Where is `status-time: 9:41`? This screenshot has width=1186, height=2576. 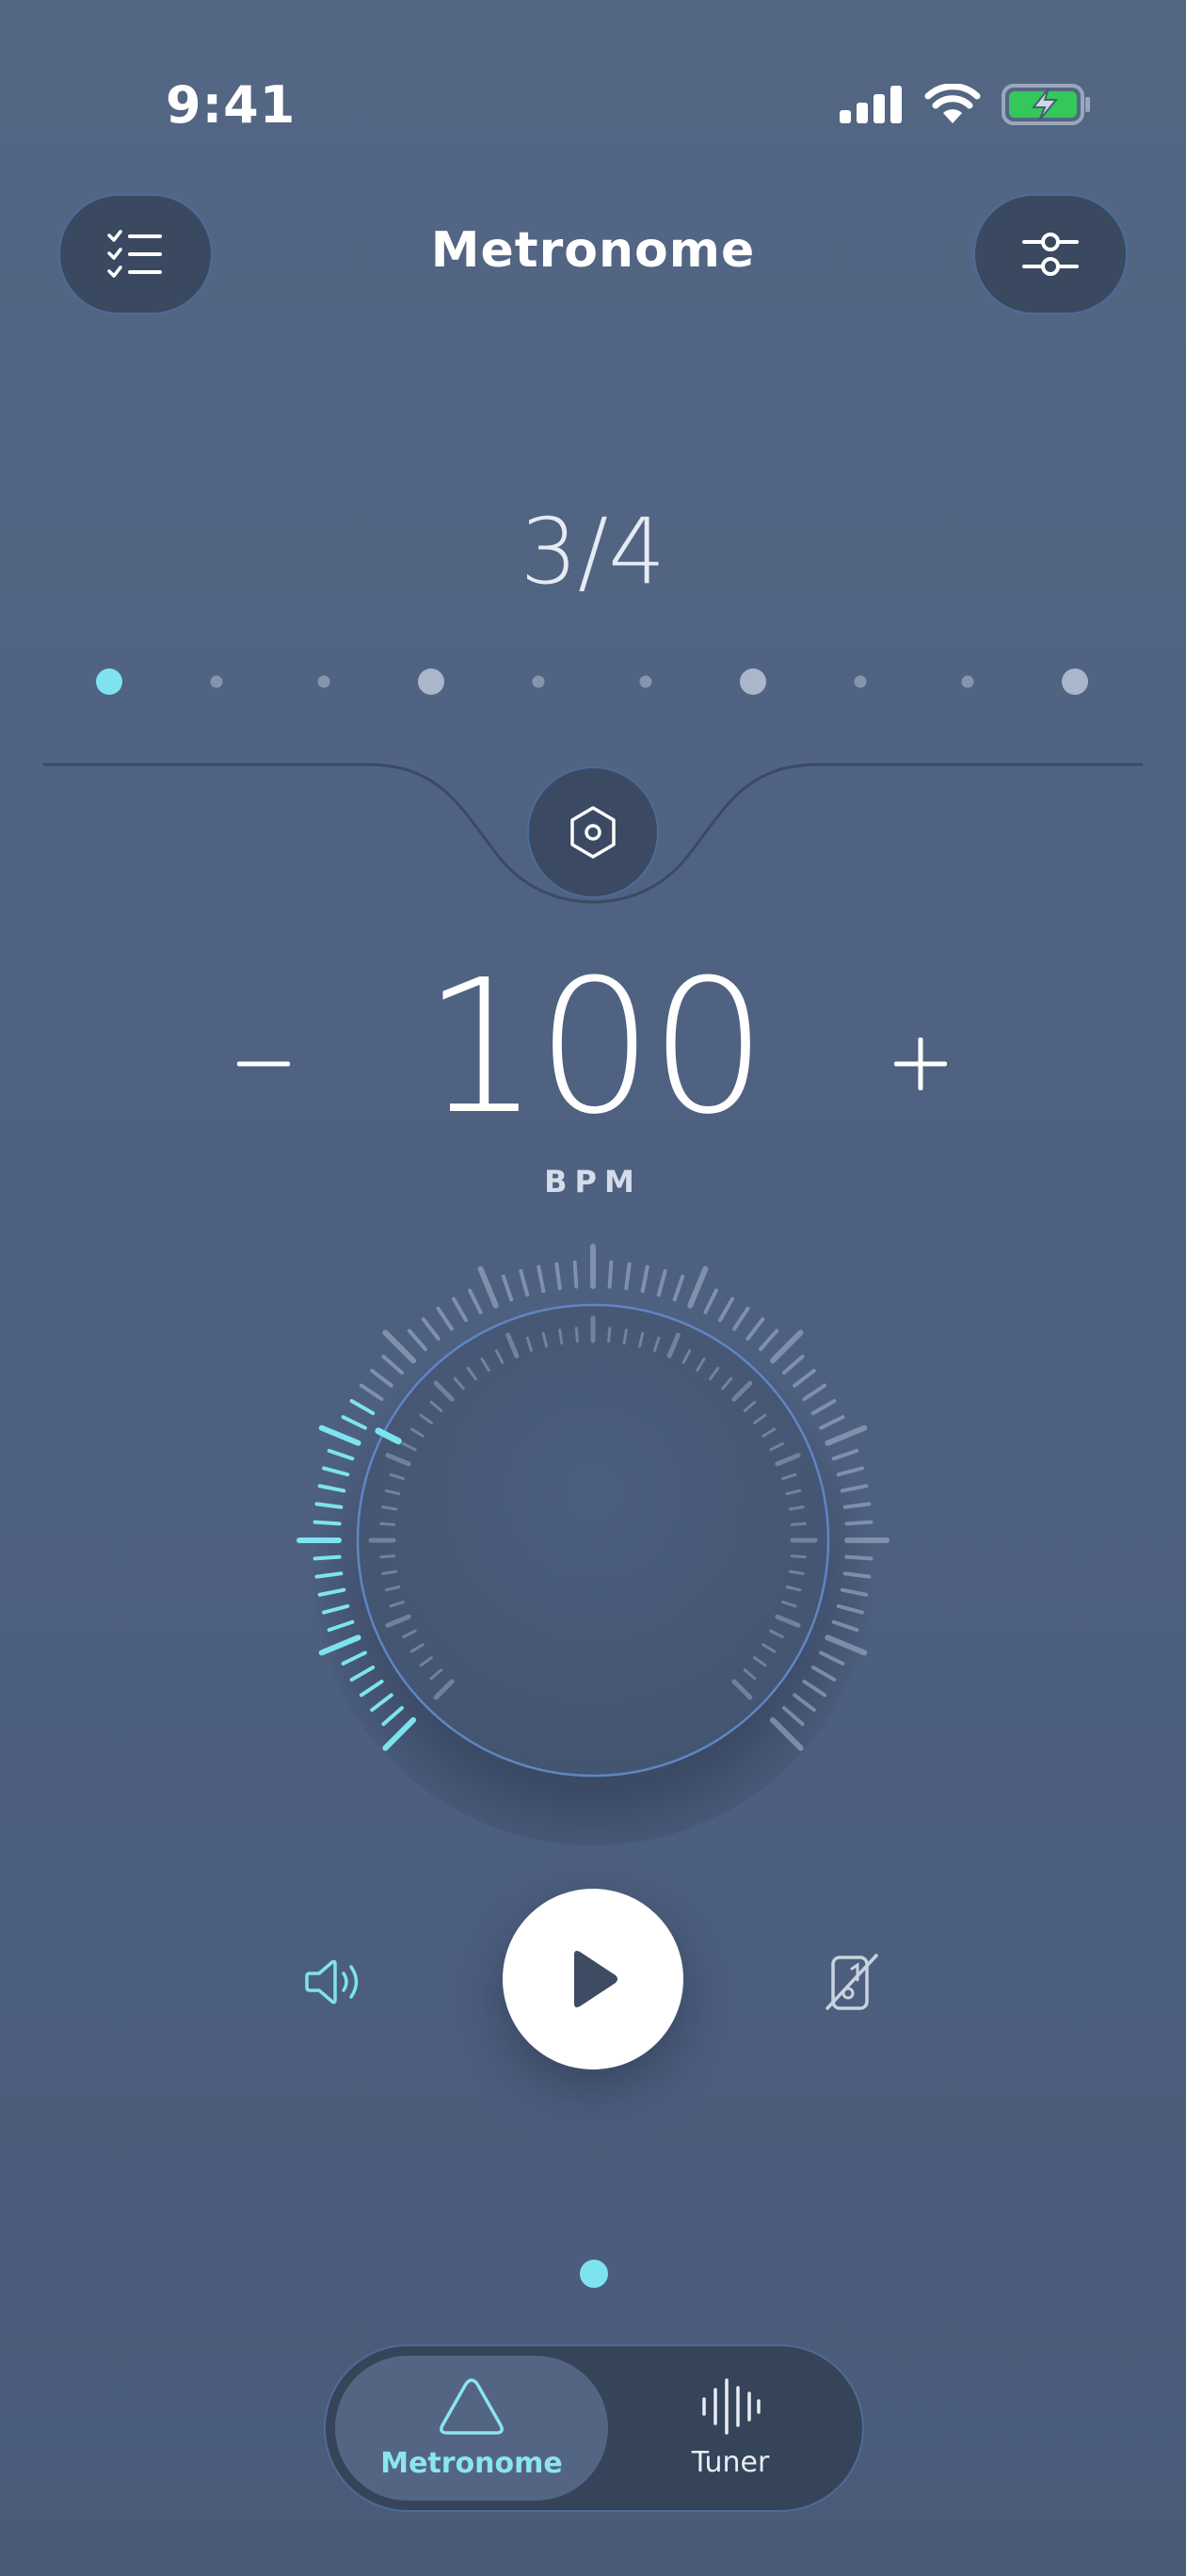
status-time: 9:41 is located at coordinates (231, 105).